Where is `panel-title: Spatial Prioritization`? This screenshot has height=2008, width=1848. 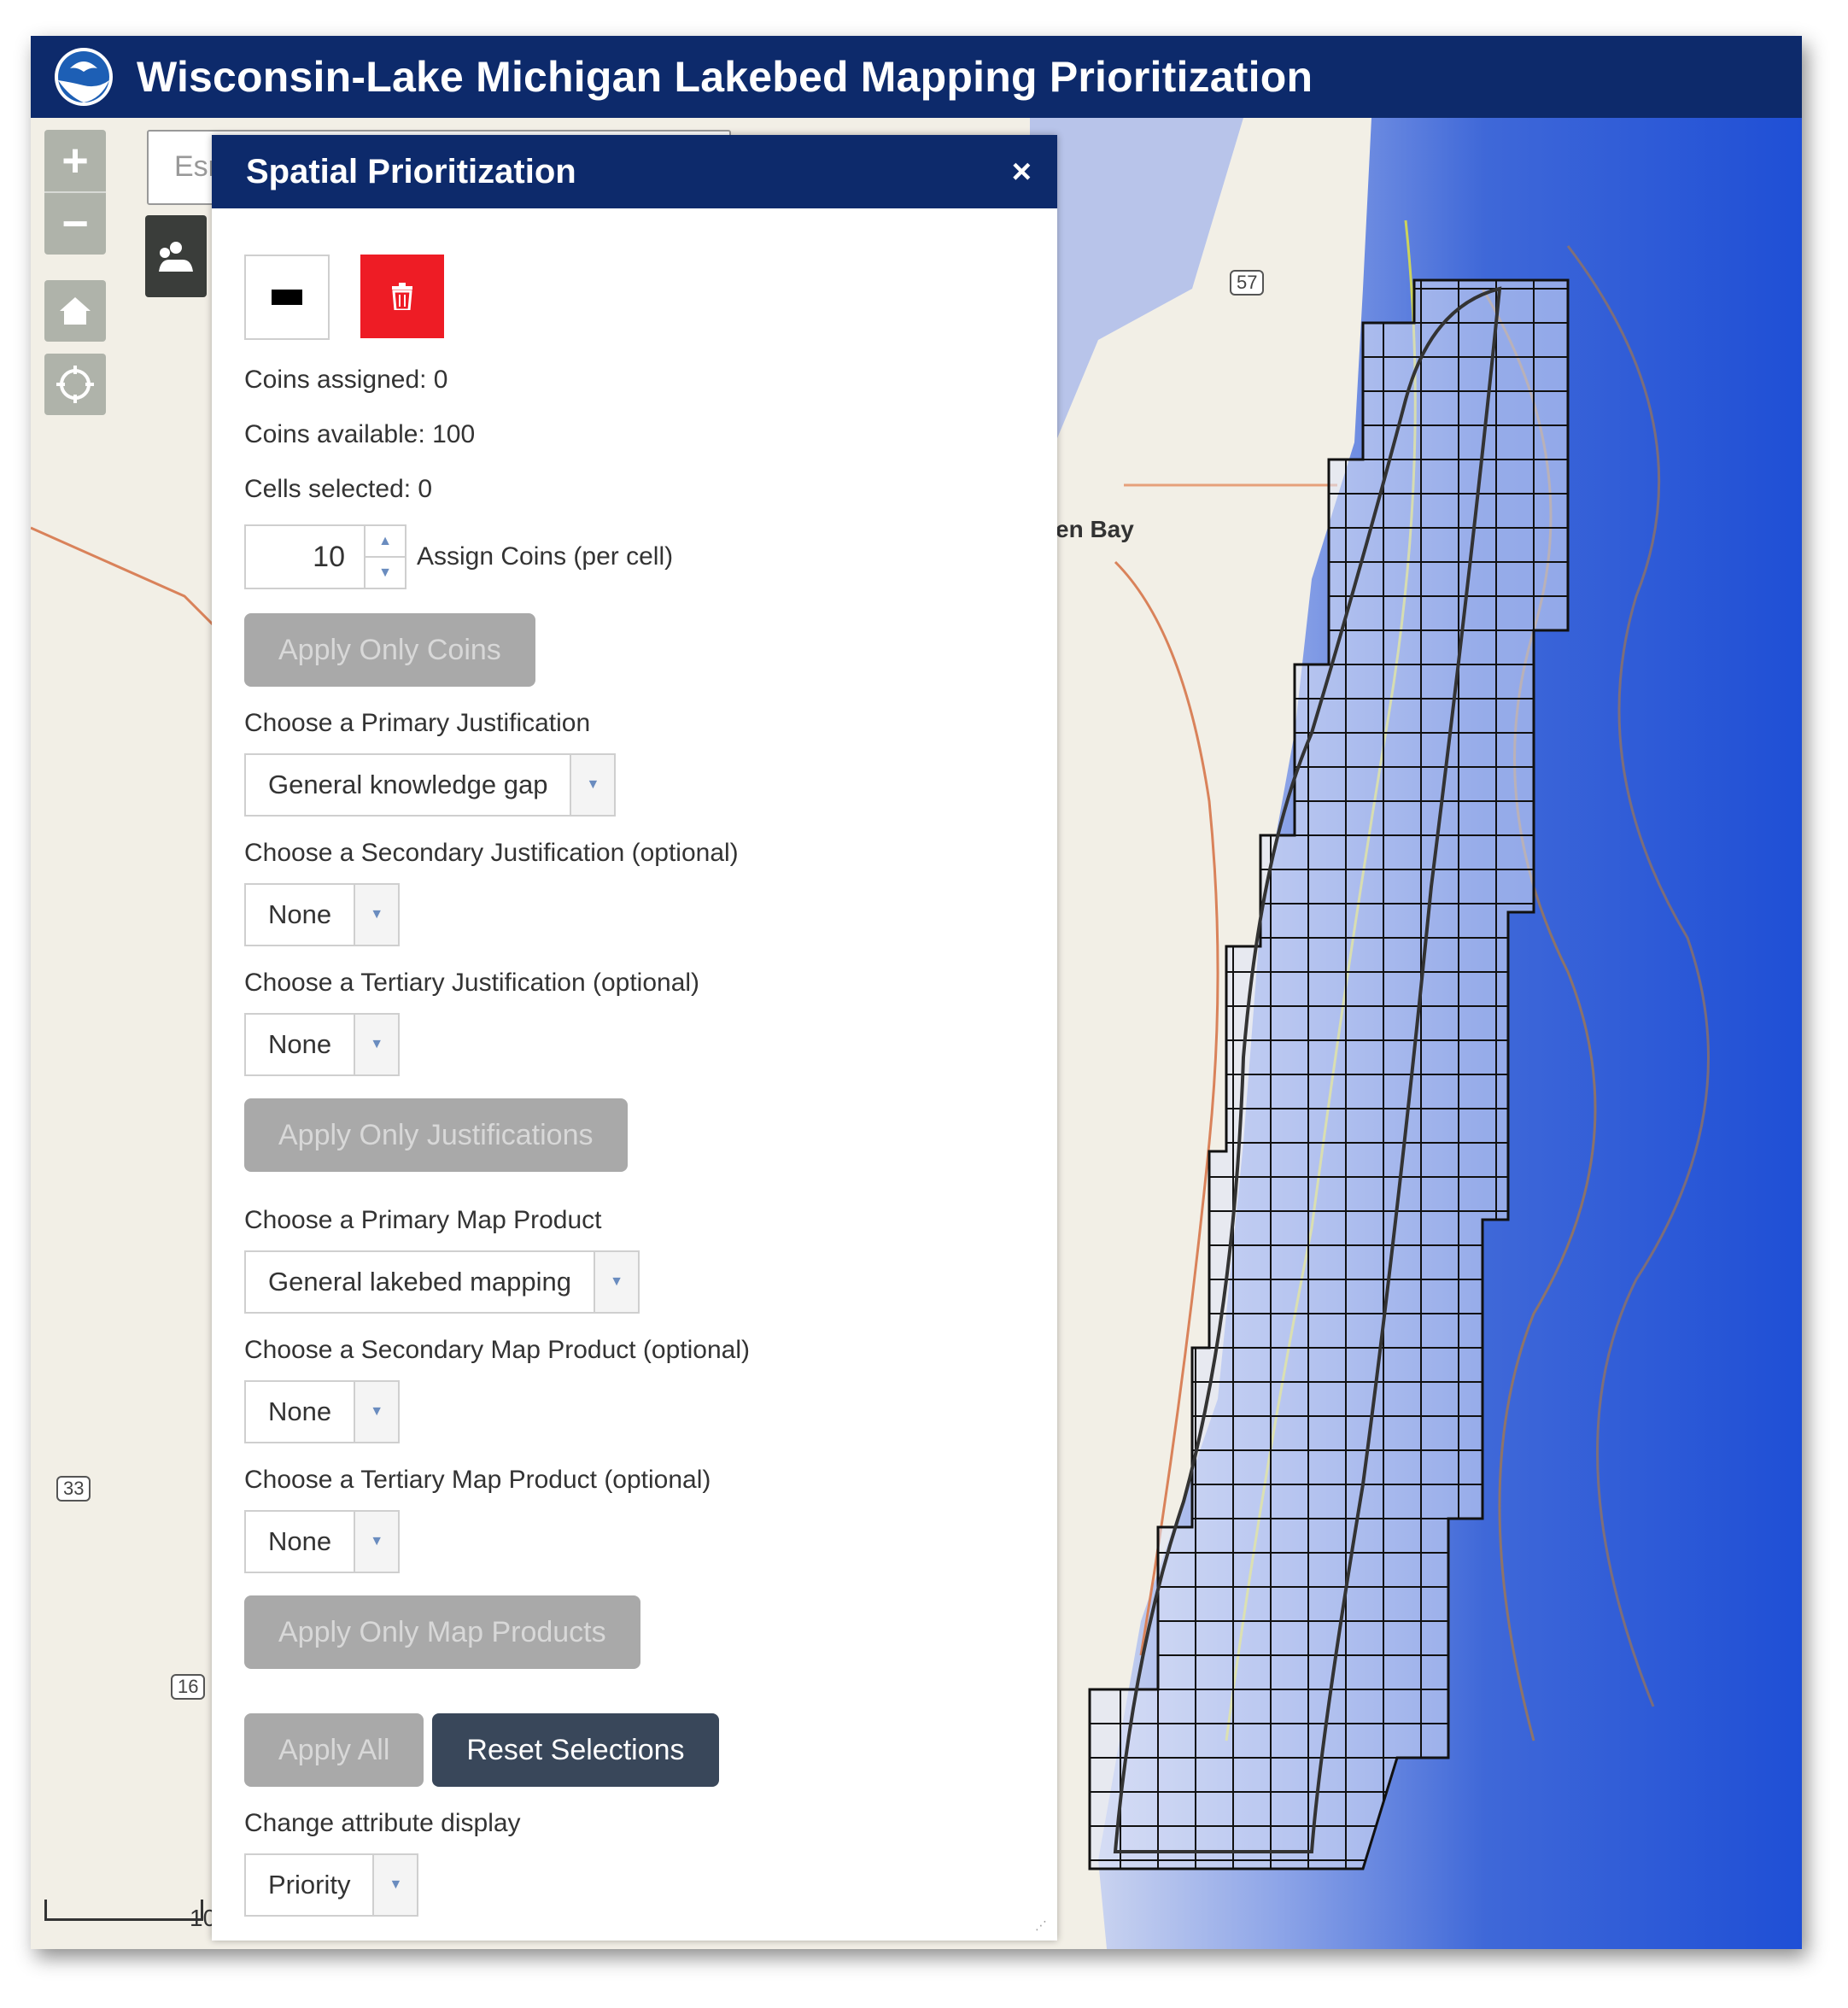
panel-title: Spatial Prioritization is located at coordinates (411, 171).